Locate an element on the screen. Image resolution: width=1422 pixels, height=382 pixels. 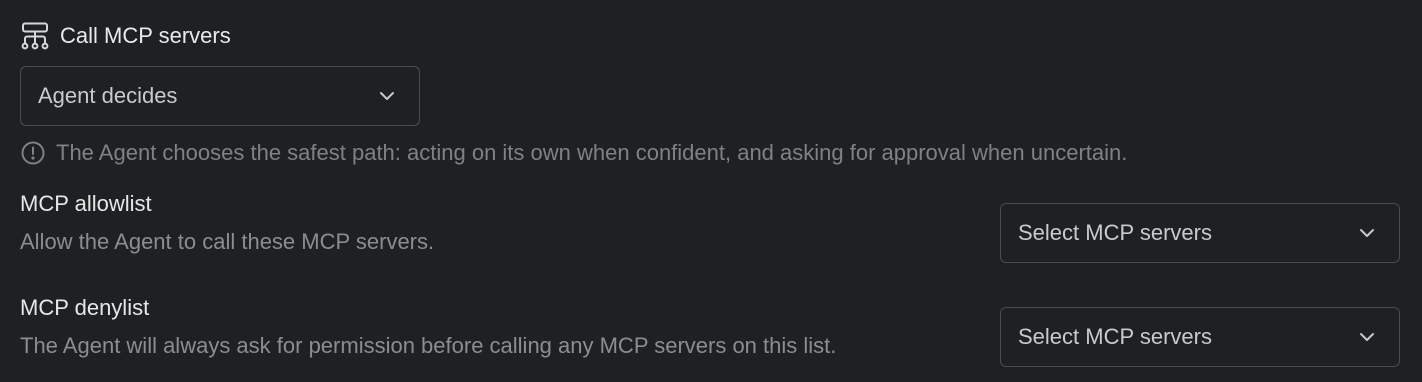
denylist-dropdown: Select MCP servers is located at coordinates (1200, 337).